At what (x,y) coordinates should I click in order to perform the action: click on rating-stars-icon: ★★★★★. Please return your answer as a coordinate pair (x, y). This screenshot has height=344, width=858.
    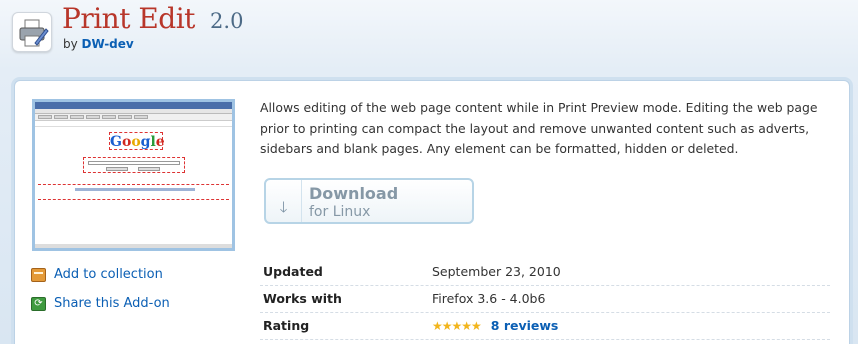
    Looking at the image, I should click on (457, 326).